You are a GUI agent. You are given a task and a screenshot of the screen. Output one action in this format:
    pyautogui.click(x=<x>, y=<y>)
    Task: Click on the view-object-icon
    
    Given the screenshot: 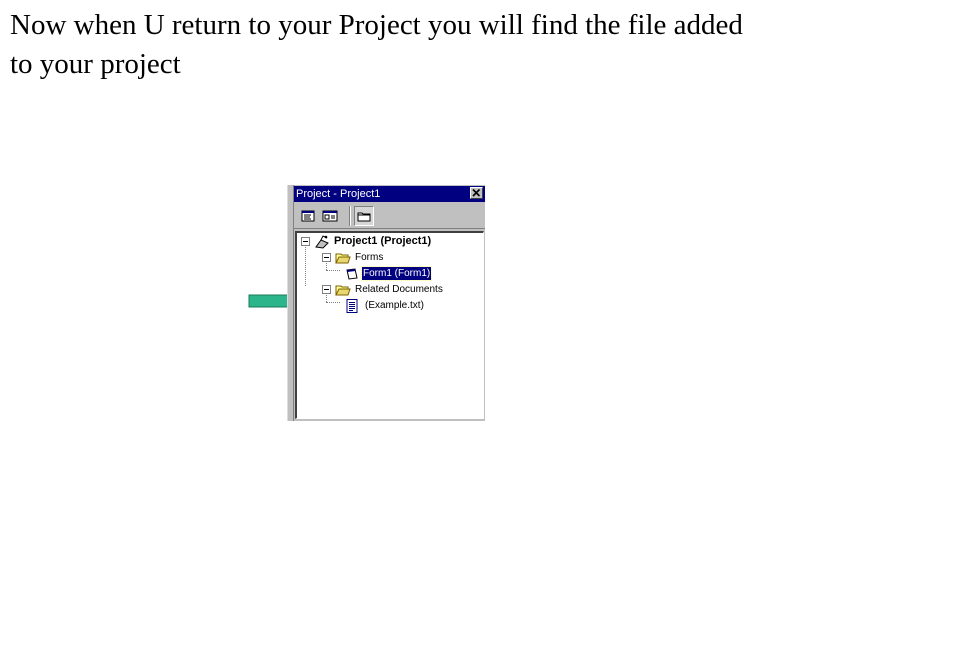 What is the action you would take?
    pyautogui.click(x=330, y=216)
    